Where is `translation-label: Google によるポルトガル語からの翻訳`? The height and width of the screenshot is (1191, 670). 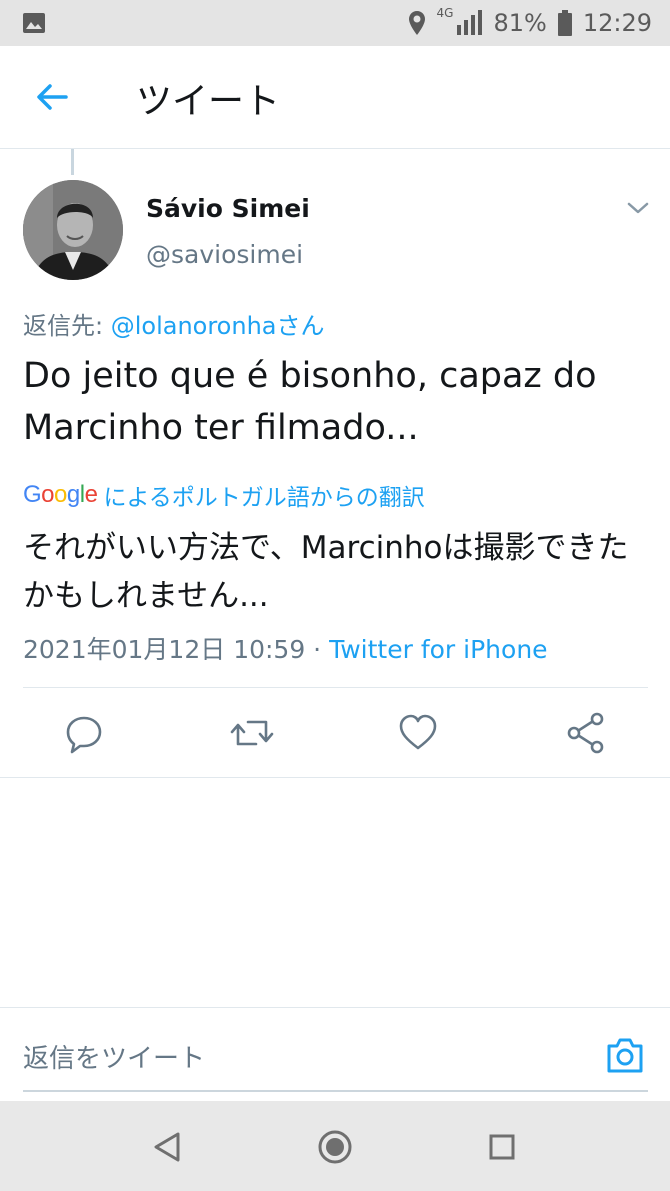 translation-label: Google によるポルトガル語からの翻訳 is located at coordinates (224, 495).